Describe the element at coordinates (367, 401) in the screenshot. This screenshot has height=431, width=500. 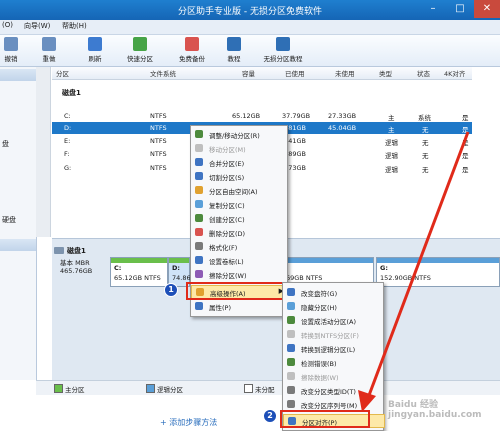
I see `arrow-head` at that location.